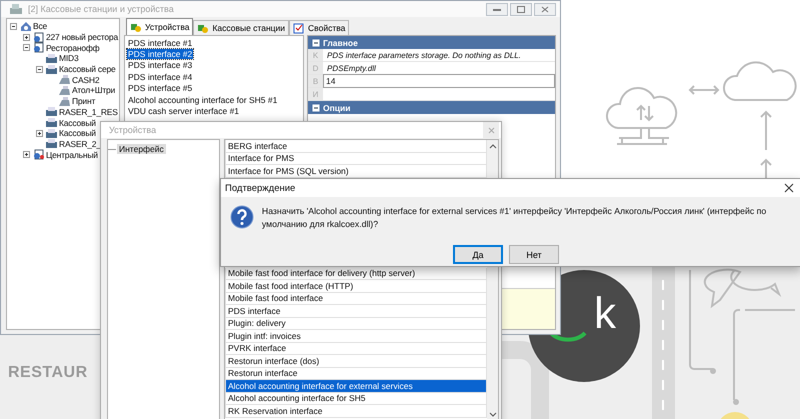 The image size is (800, 419). I want to click on category-header: Главное, so click(431, 42).